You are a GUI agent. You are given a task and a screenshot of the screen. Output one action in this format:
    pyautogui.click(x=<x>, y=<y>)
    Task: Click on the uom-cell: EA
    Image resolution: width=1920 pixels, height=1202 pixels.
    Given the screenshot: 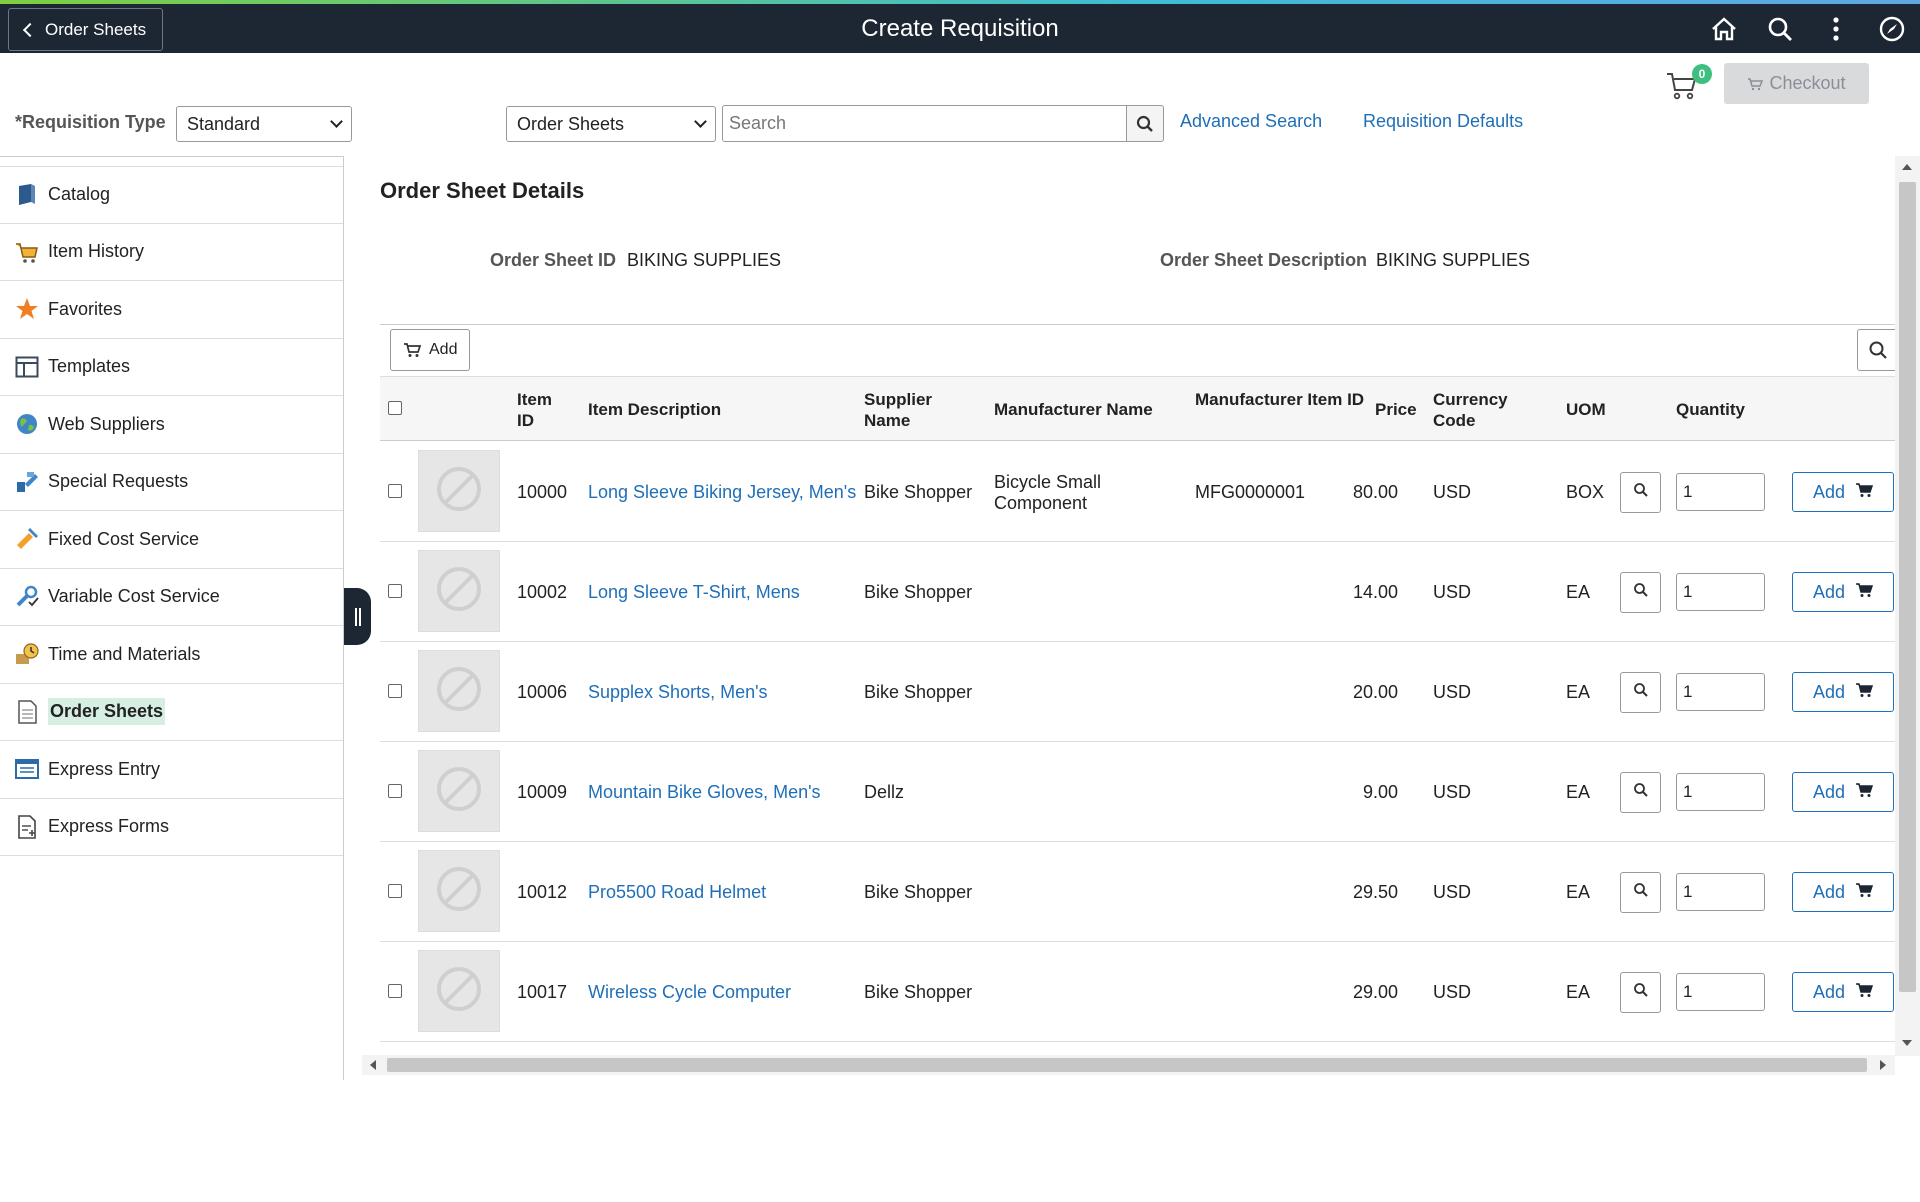 What is the action you would take?
    pyautogui.click(x=1578, y=592)
    